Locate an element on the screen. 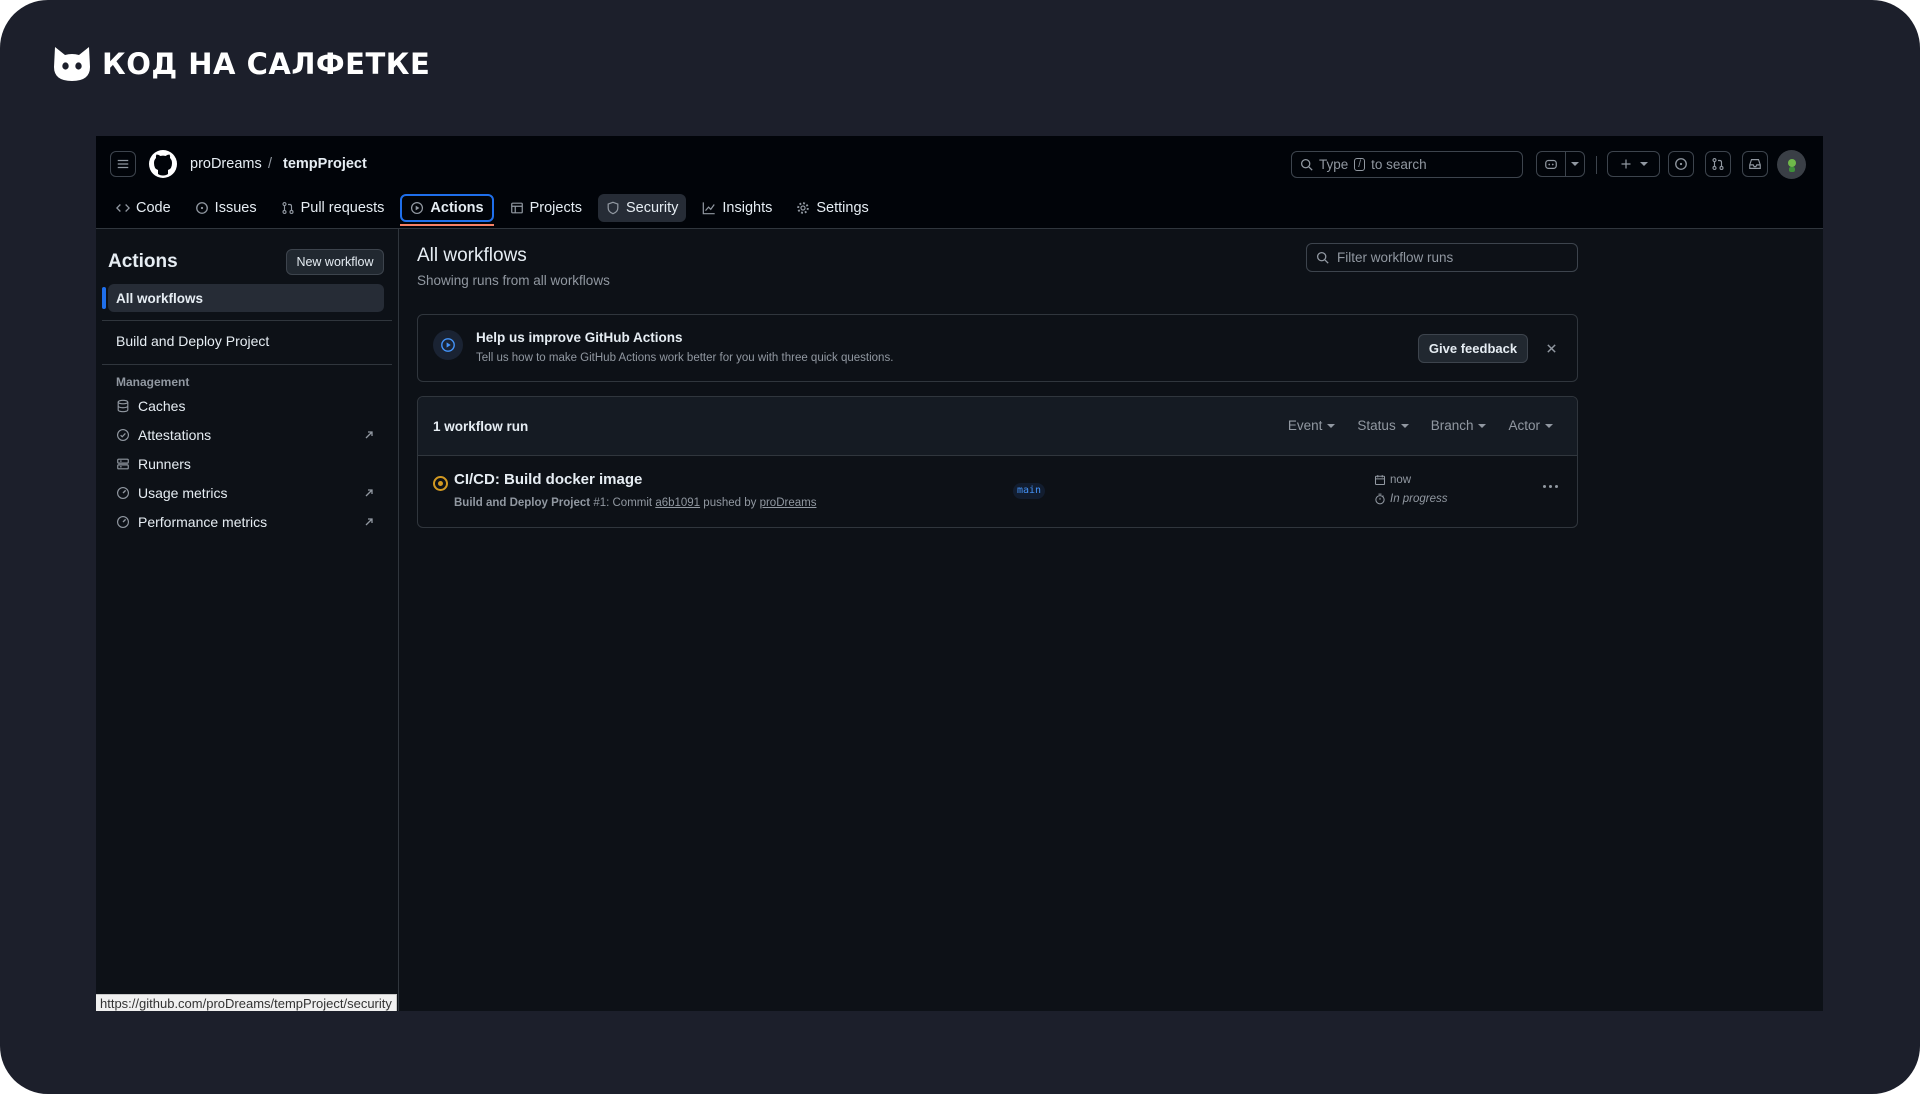  run-number: #1 is located at coordinates (600, 503).